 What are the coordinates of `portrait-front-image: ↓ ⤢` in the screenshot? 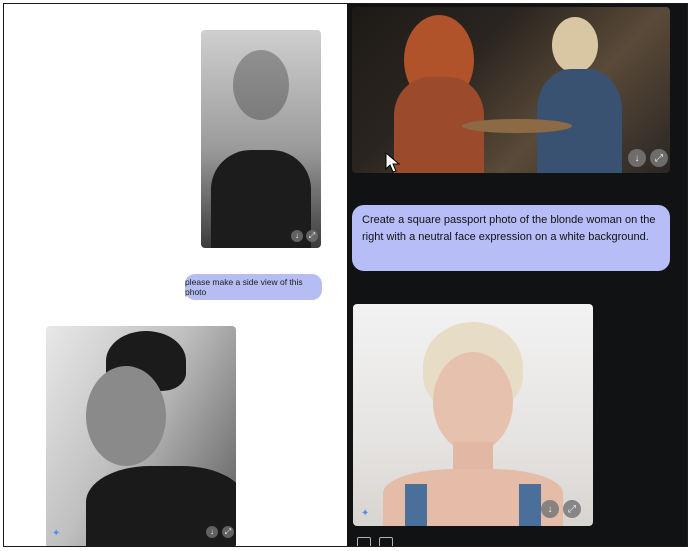 It's located at (261, 139).